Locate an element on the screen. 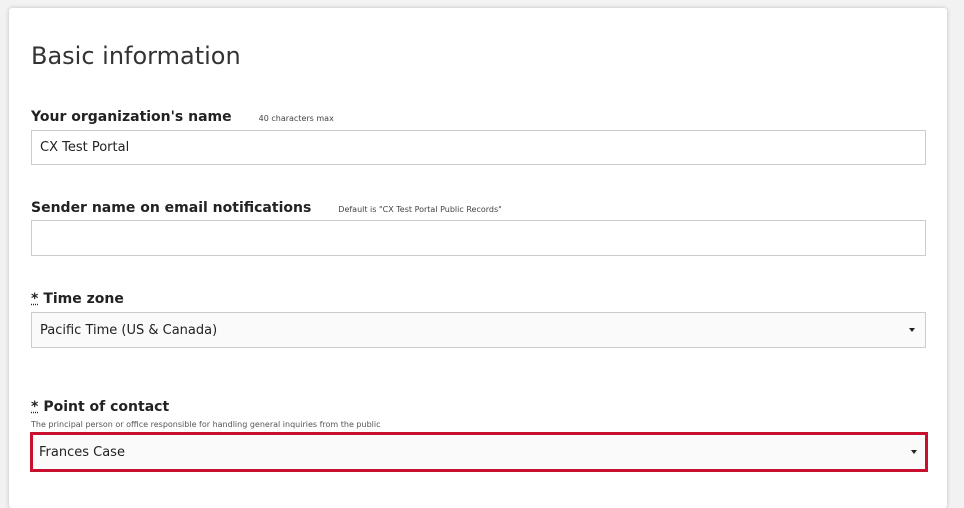 The width and height of the screenshot is (964, 508). point-of-contact-select: Frances Case is located at coordinates (479, 452).